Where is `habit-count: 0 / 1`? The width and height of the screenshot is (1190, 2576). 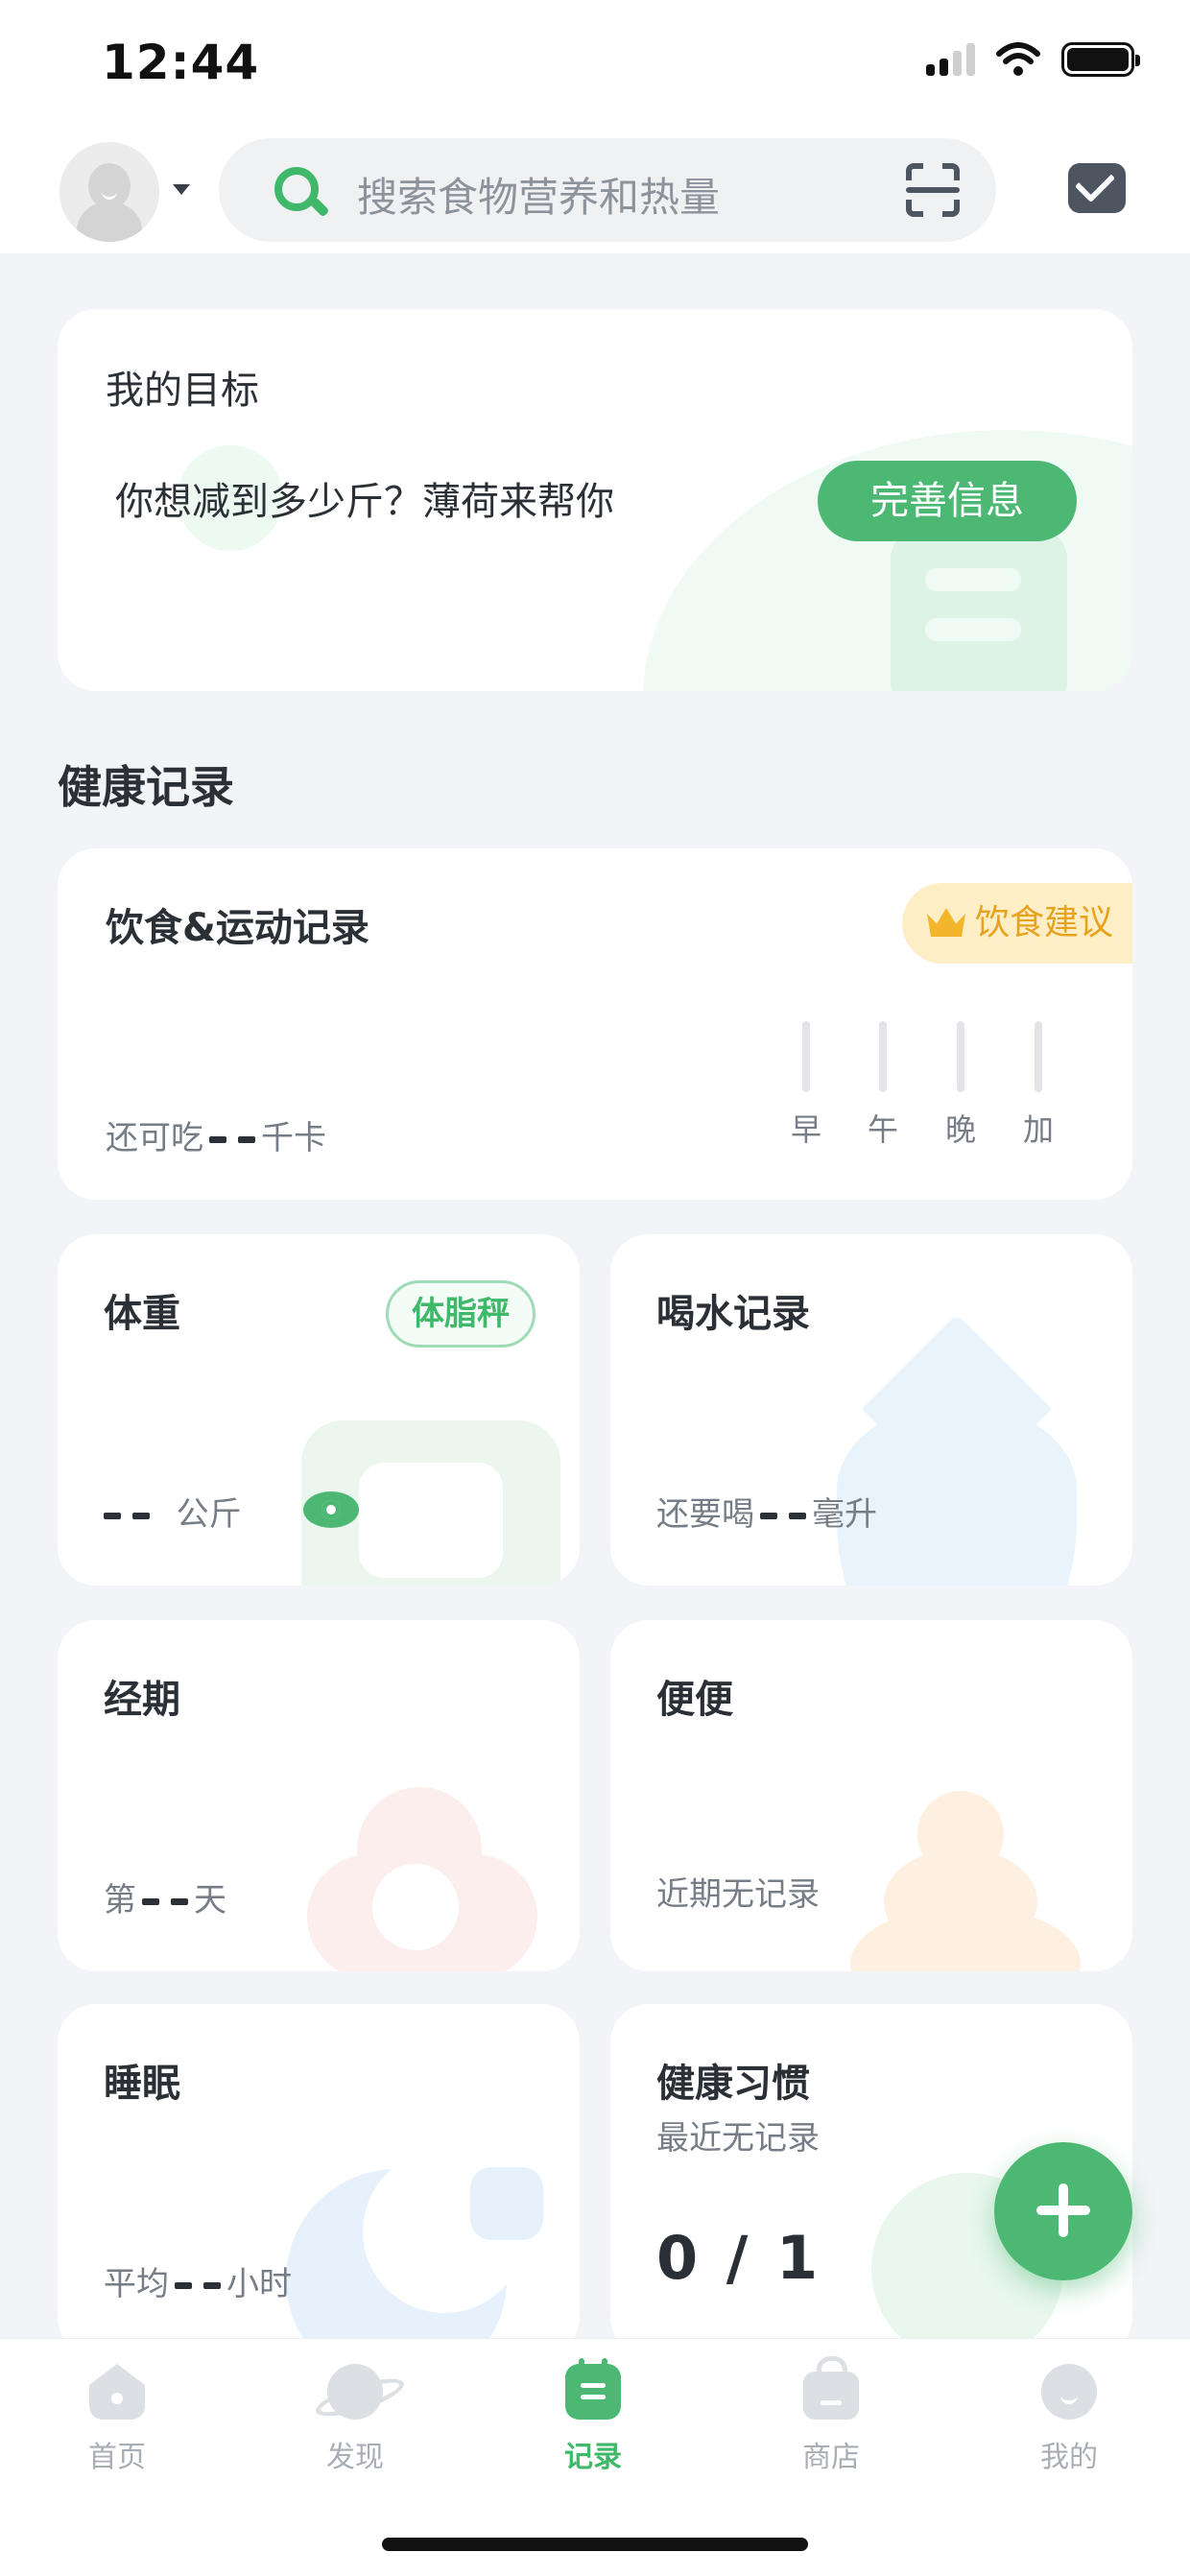
habit-count: 0 / 1 is located at coordinates (739, 2258).